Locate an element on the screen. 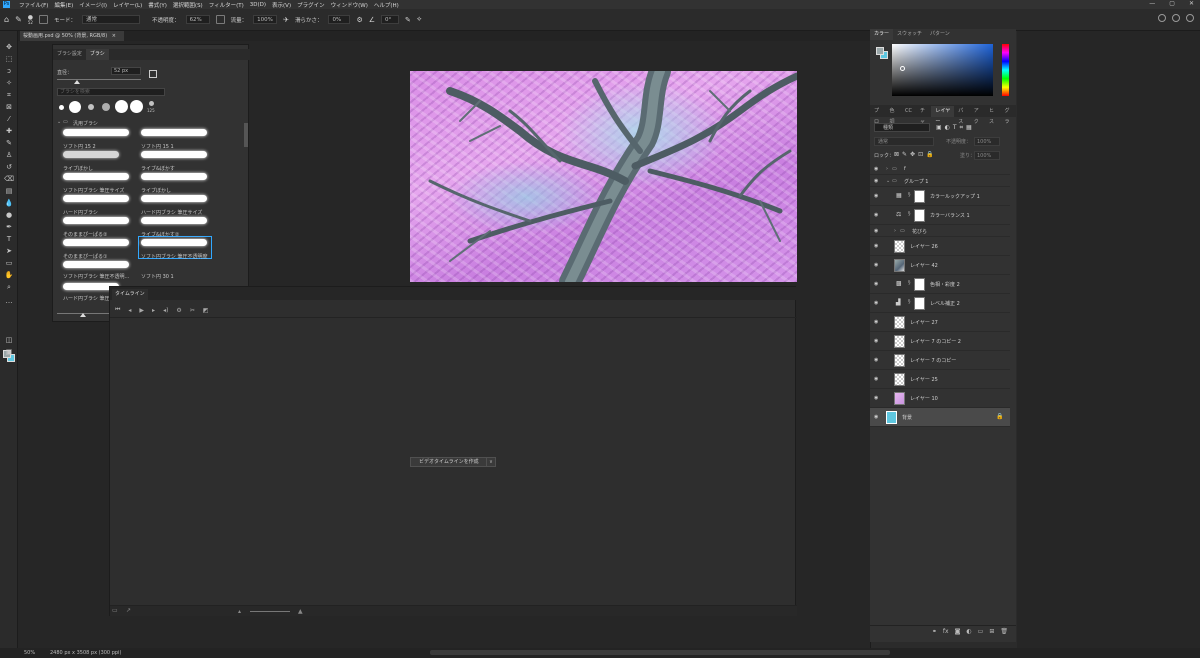 This screenshot has width=1200, height=658. render-icon: ↗ is located at coordinates (128, 610).